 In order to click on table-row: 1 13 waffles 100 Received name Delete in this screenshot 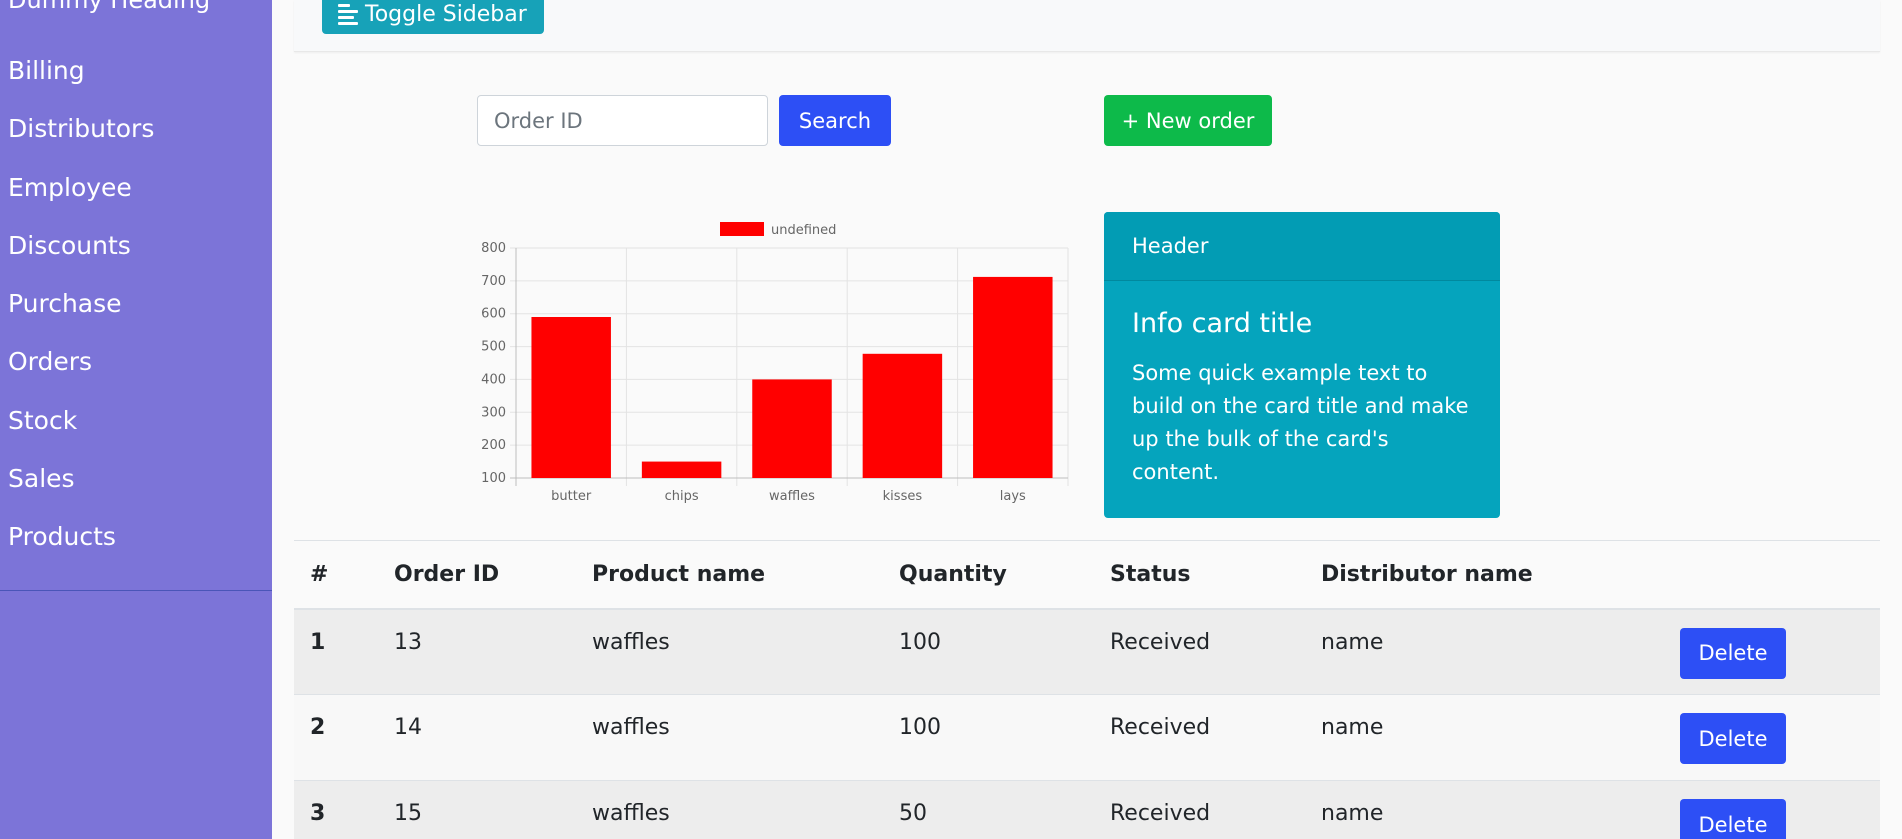, I will do `click(1087, 651)`.